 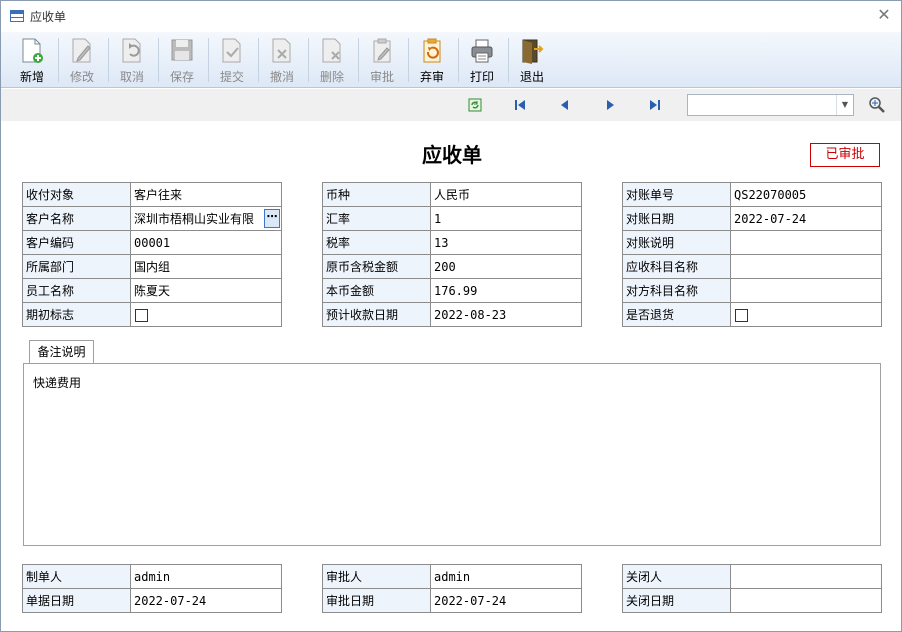 I want to click on exit-button: 退出, so click(x=532, y=60).